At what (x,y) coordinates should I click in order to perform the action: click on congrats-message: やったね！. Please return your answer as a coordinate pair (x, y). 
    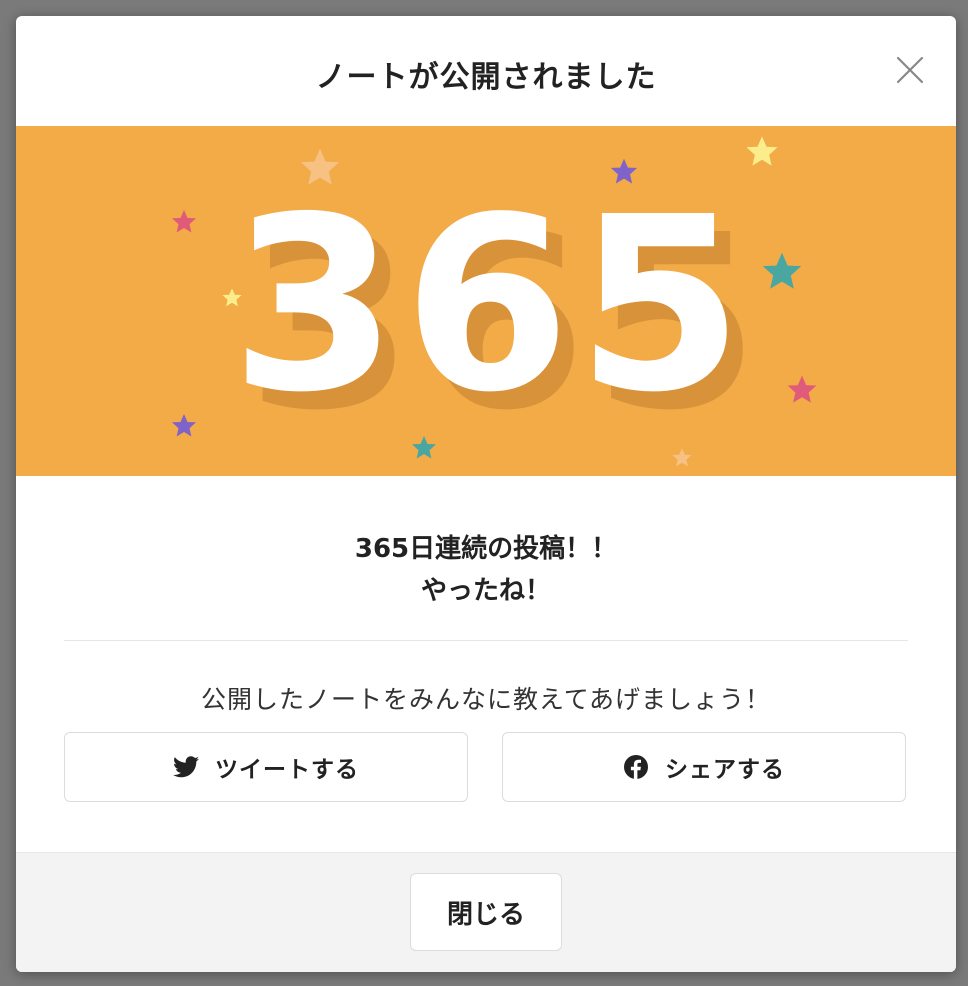
    Looking at the image, I should click on (485, 591).